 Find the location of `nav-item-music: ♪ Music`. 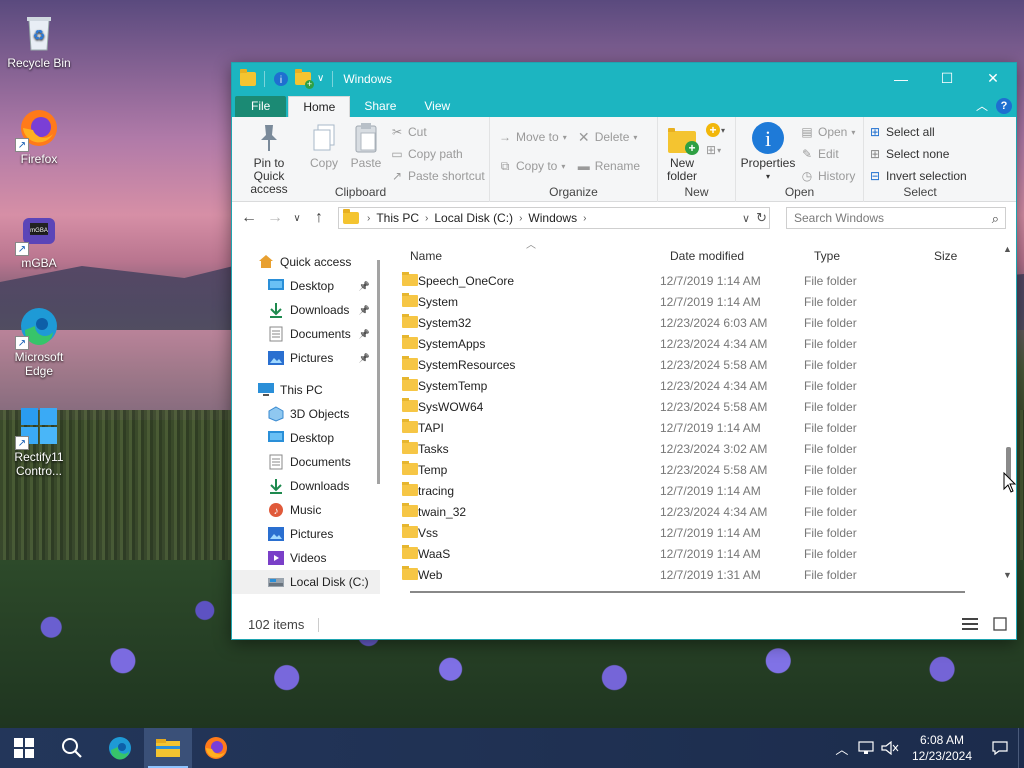

nav-item-music: ♪ Music is located at coordinates (306, 510).